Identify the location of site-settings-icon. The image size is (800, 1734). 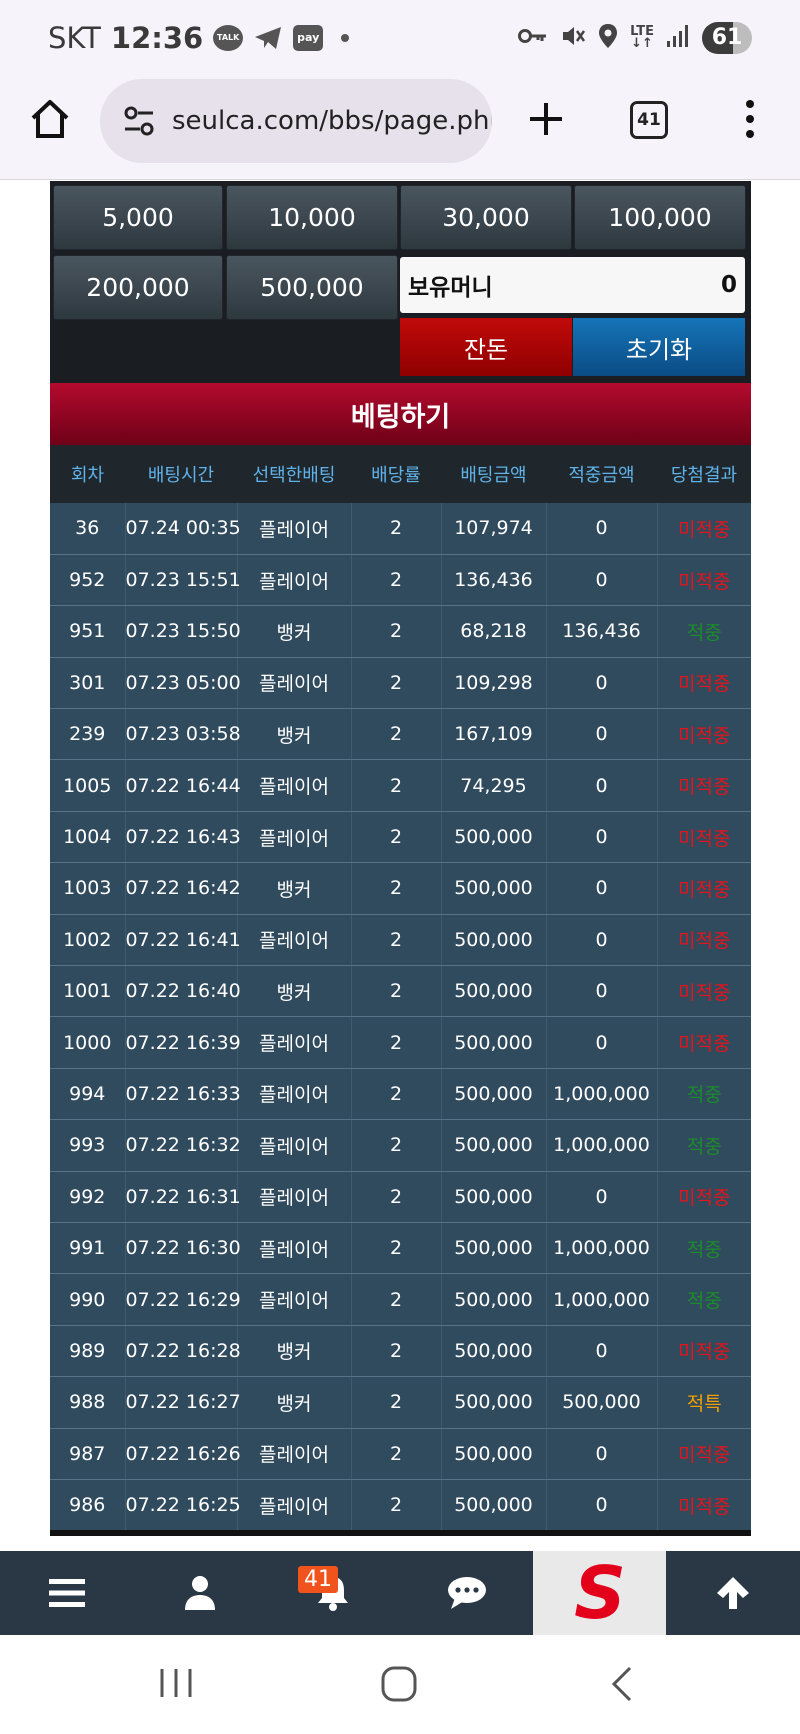
(139, 121).